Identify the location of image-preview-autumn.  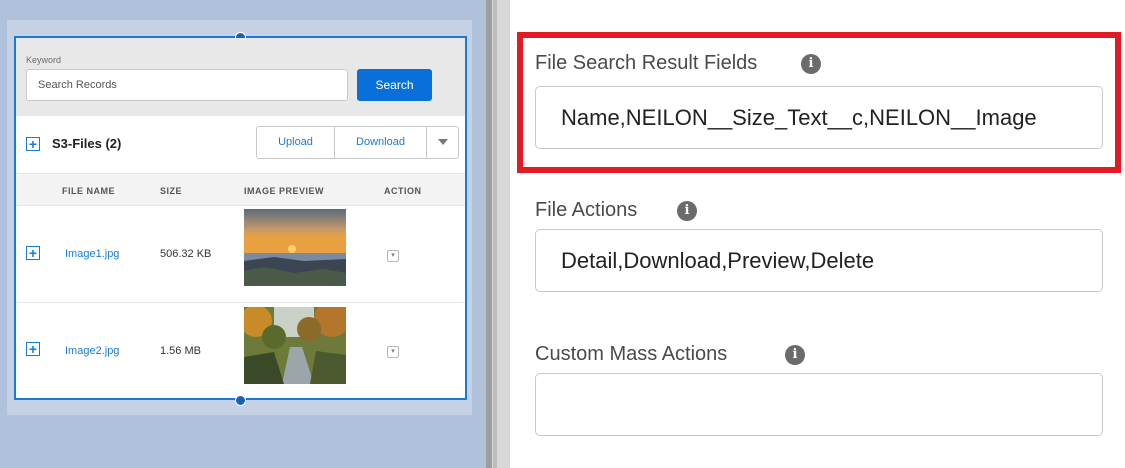
(295, 345).